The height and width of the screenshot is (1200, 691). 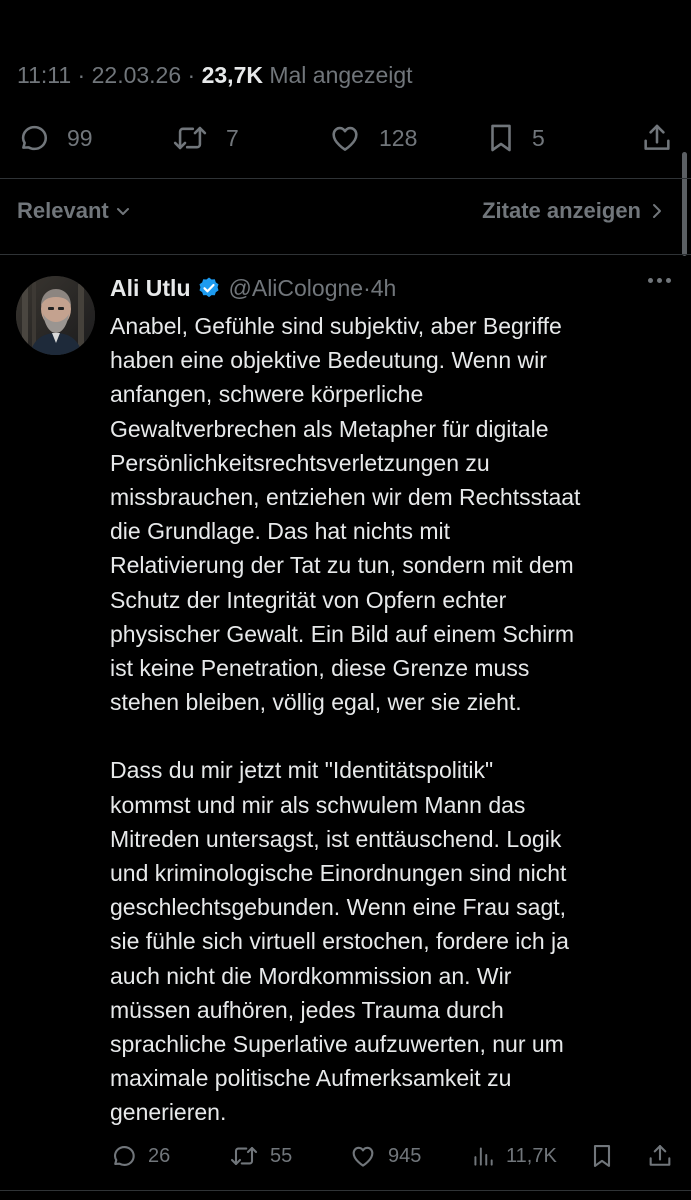 I want to click on views-count: 23,7K, so click(x=232, y=75).